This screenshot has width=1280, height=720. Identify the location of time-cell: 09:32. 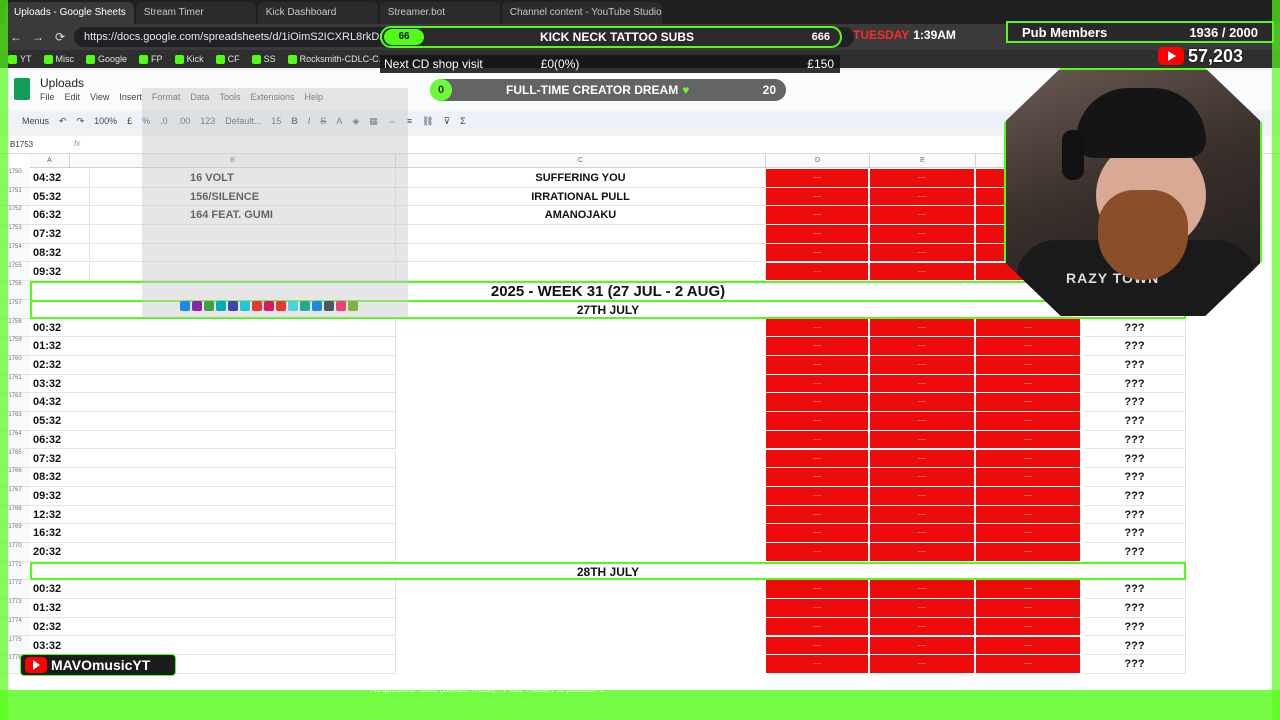
(60, 272).